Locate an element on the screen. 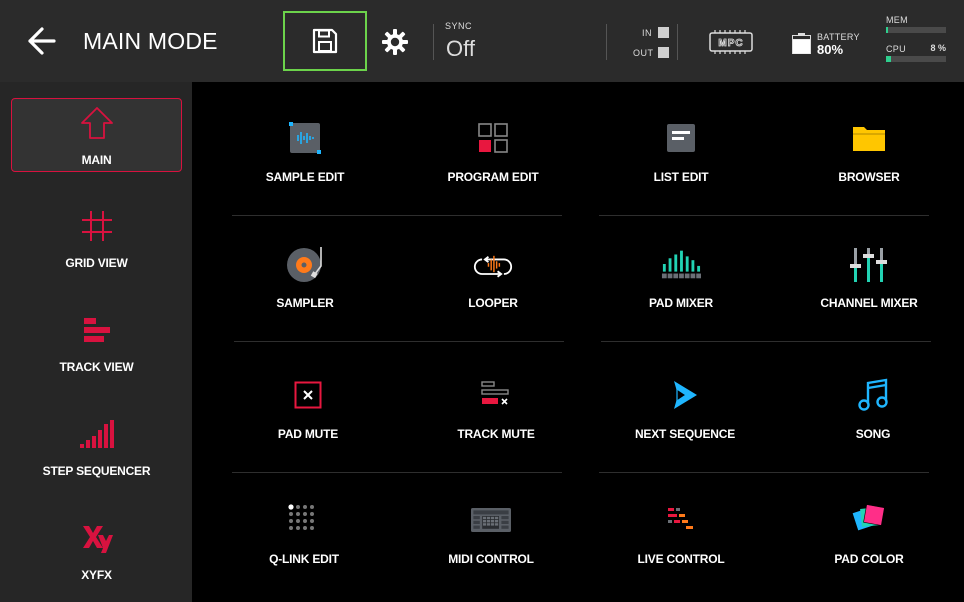  sync-value: Off is located at coordinates (460, 49).